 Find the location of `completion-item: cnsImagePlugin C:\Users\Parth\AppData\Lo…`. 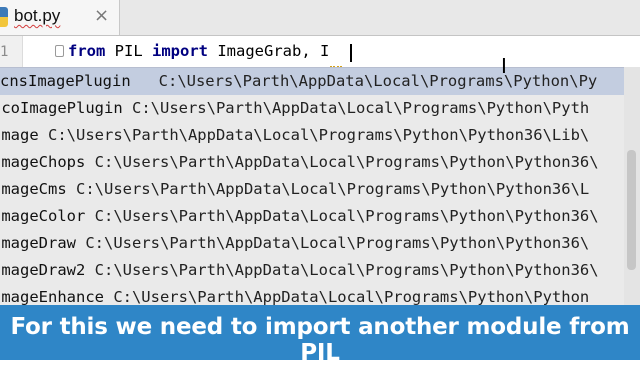

completion-item: cnsImagePlugin C:\Users\Parth\AppData\Lo… is located at coordinates (320, 81).